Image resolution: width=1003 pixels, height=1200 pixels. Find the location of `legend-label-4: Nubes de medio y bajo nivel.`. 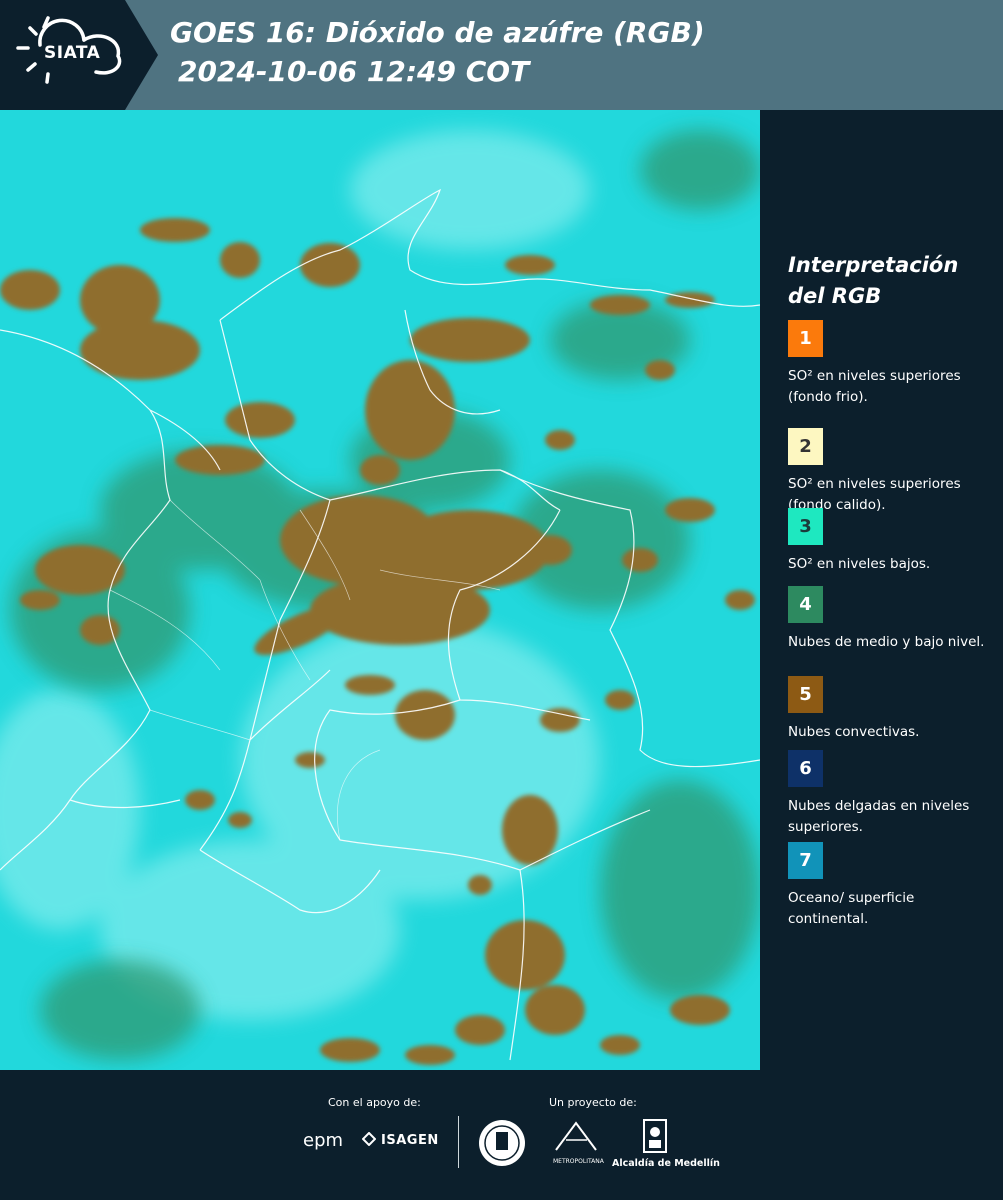

legend-label-4: Nubes de medio y bajo nivel. is located at coordinates (886, 642).